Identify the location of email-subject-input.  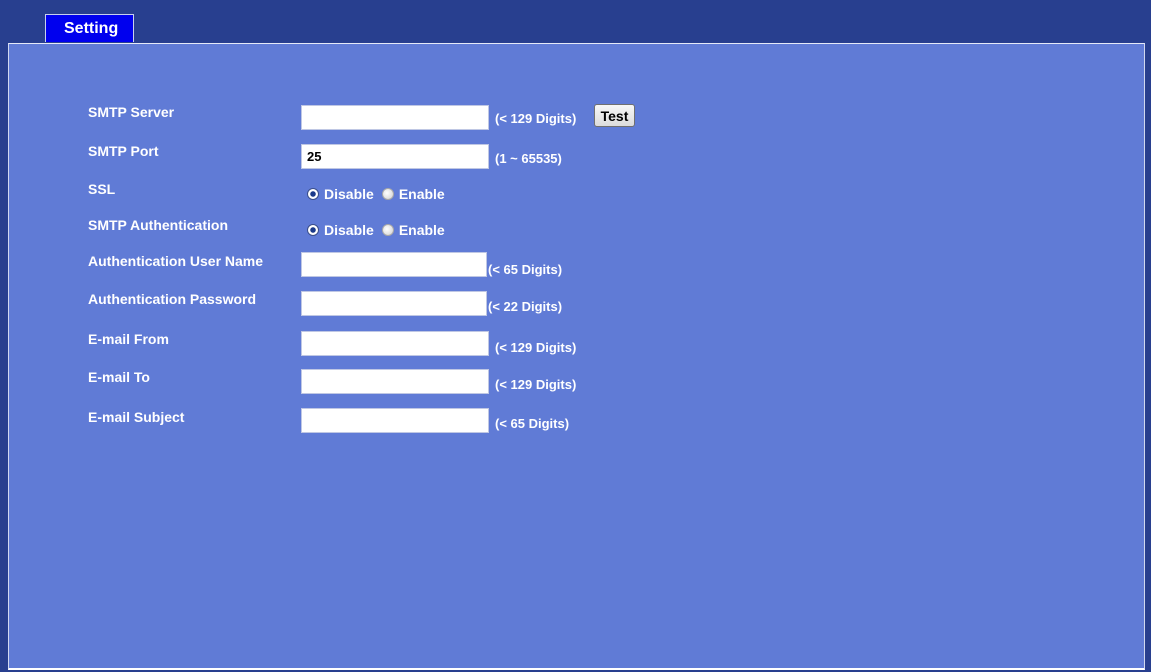
(395, 420).